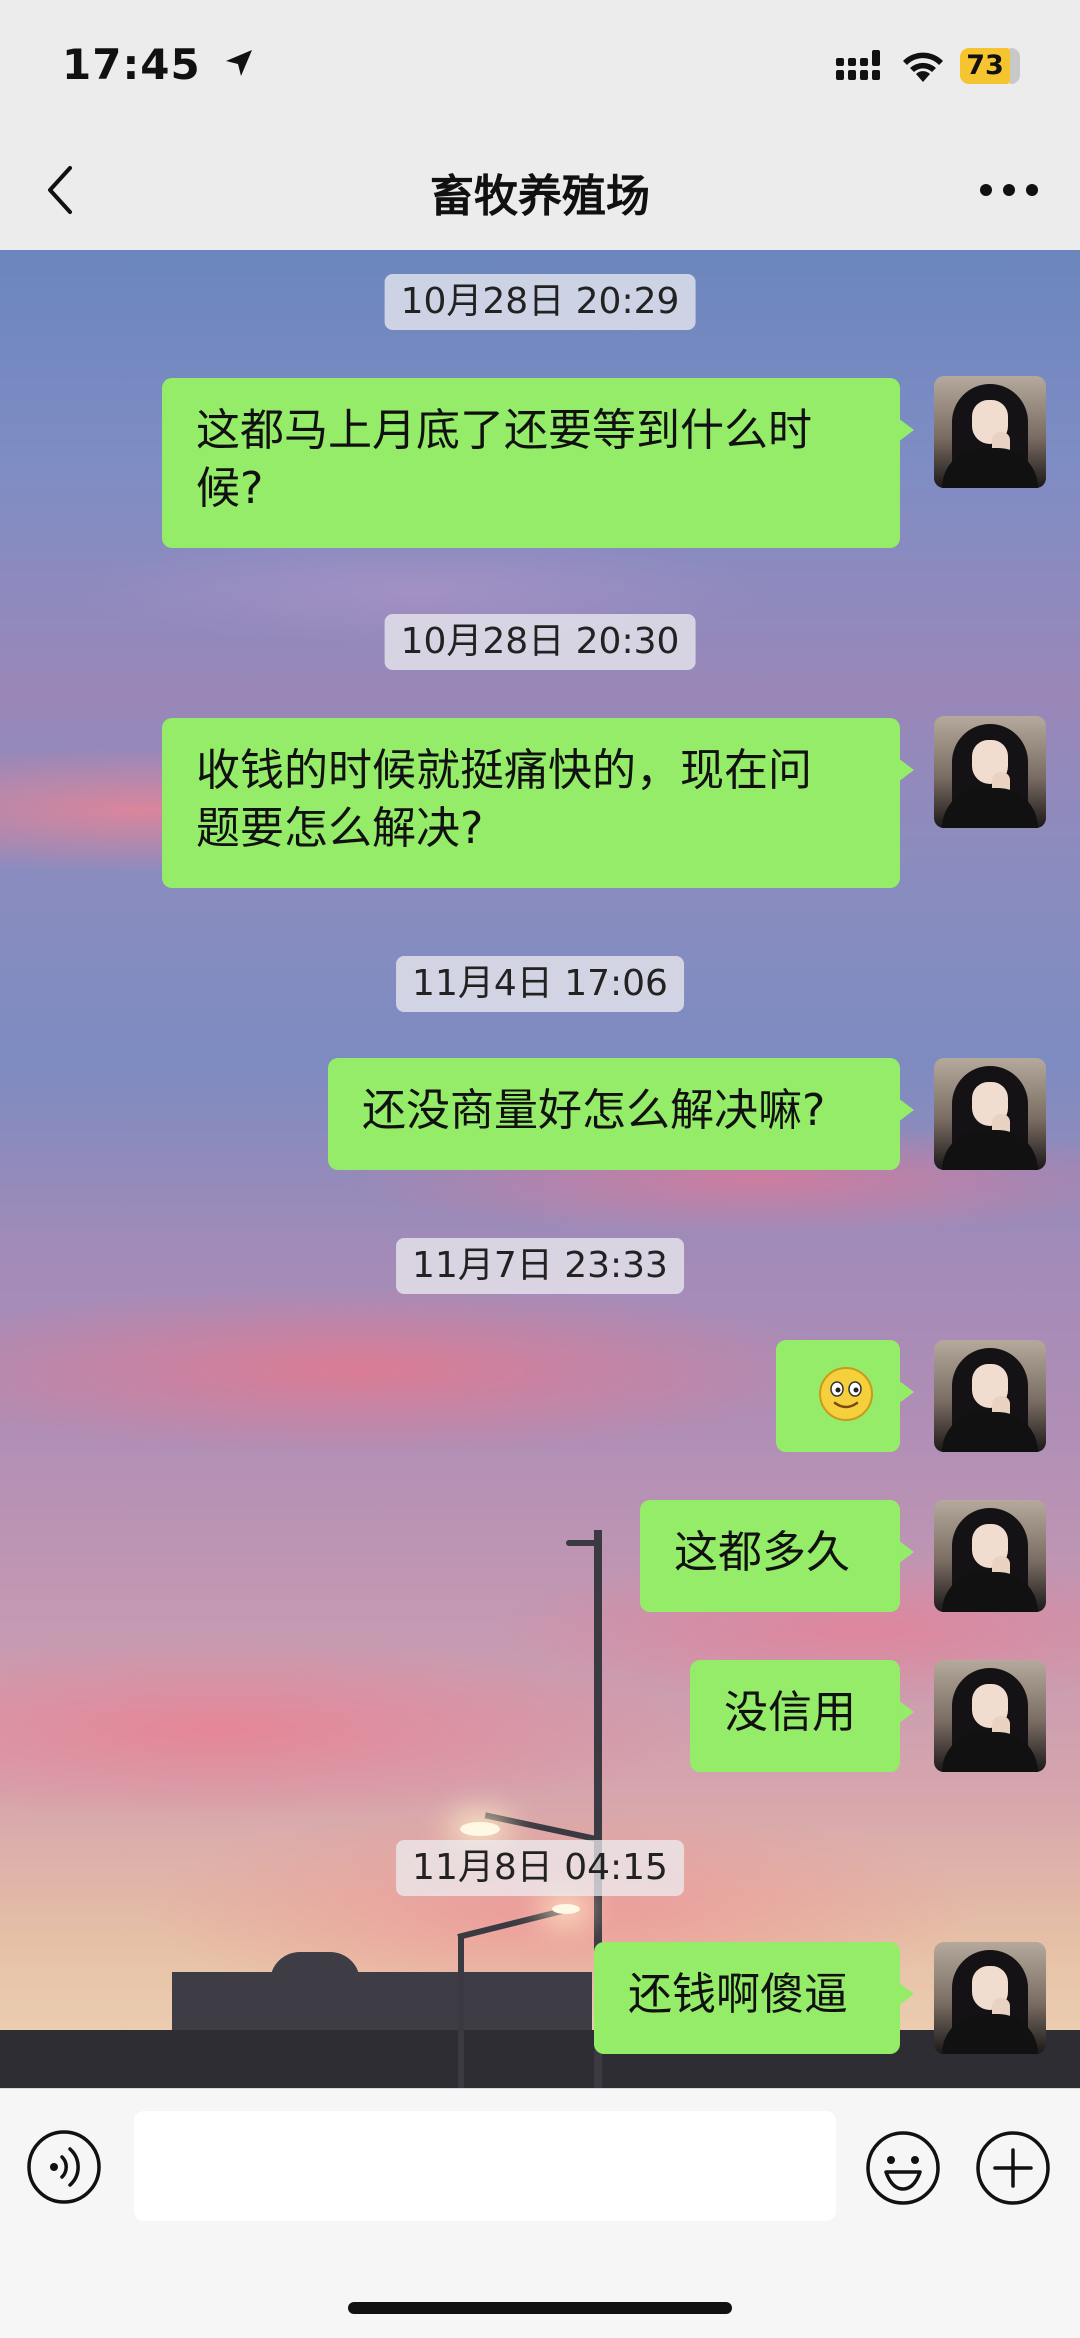 The height and width of the screenshot is (2338, 1080). Describe the element at coordinates (540, 984) in the screenshot. I see `message-timestamp: 11月4日 17:06` at that location.